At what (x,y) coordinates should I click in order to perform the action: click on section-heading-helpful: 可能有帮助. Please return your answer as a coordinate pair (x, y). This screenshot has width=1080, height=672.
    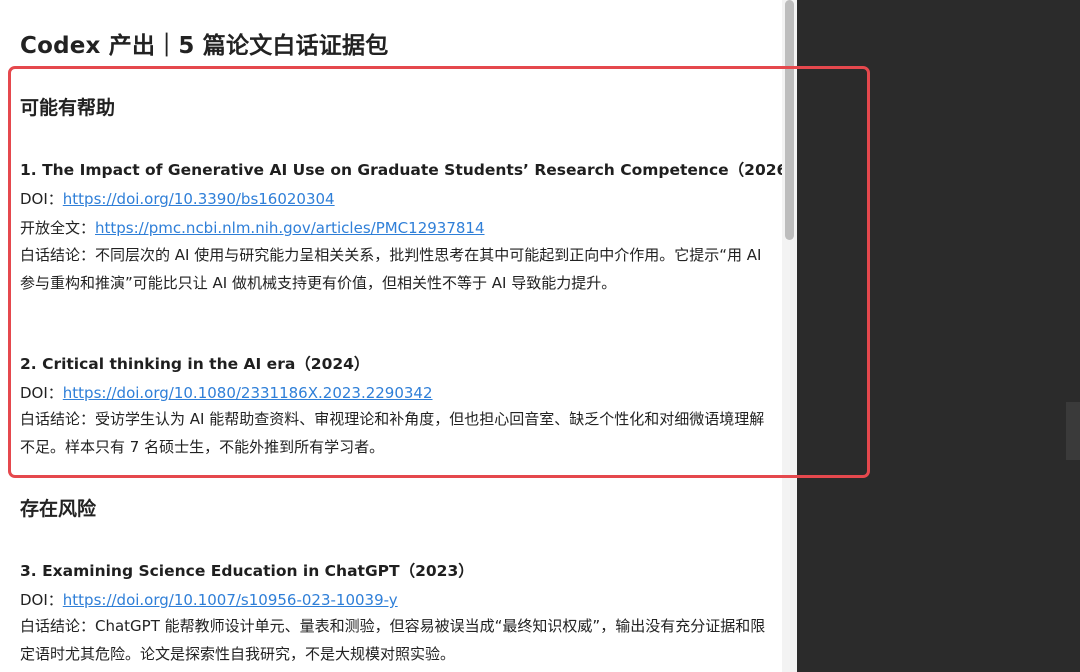
    Looking at the image, I should click on (68, 108).